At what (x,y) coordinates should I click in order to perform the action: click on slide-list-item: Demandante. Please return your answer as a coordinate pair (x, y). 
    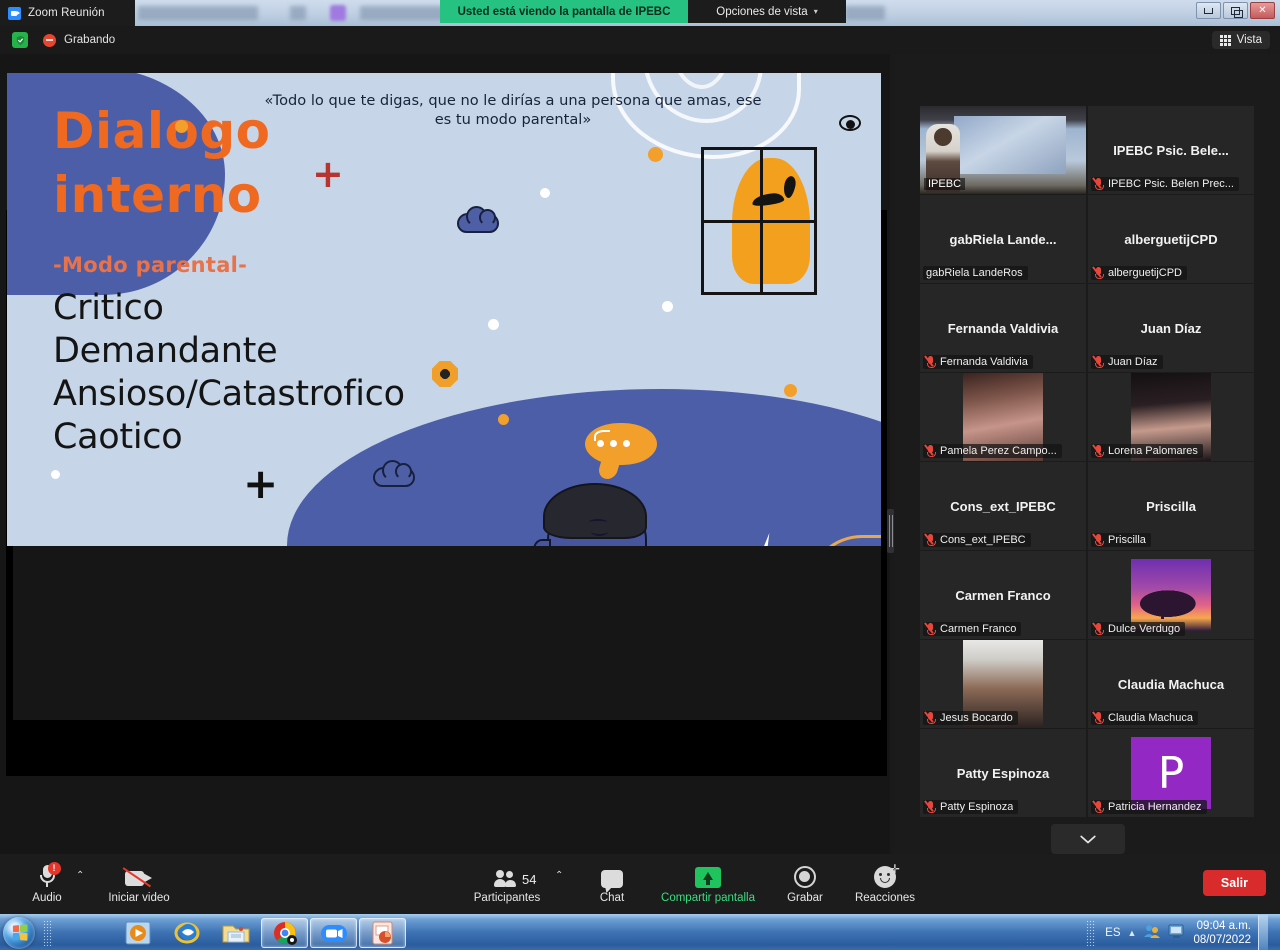
    Looking at the image, I should click on (165, 351).